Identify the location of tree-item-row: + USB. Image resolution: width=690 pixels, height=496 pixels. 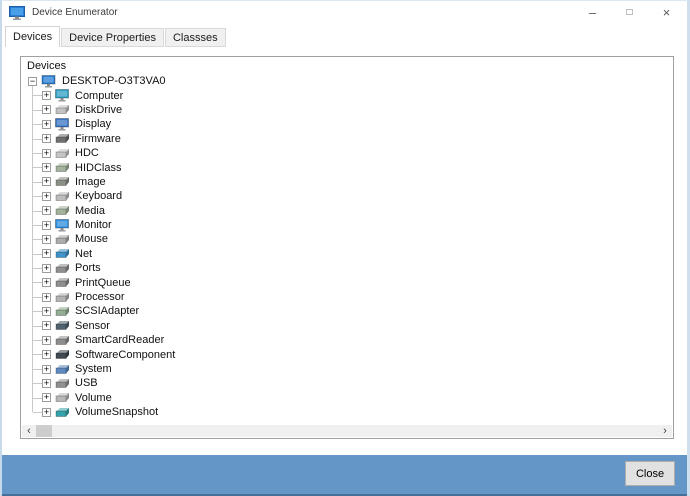
(347, 383).